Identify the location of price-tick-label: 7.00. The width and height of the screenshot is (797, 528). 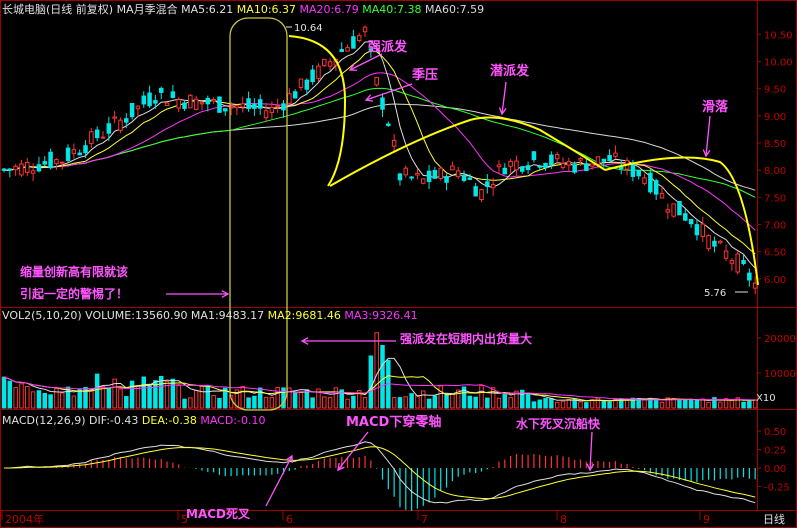
(775, 225).